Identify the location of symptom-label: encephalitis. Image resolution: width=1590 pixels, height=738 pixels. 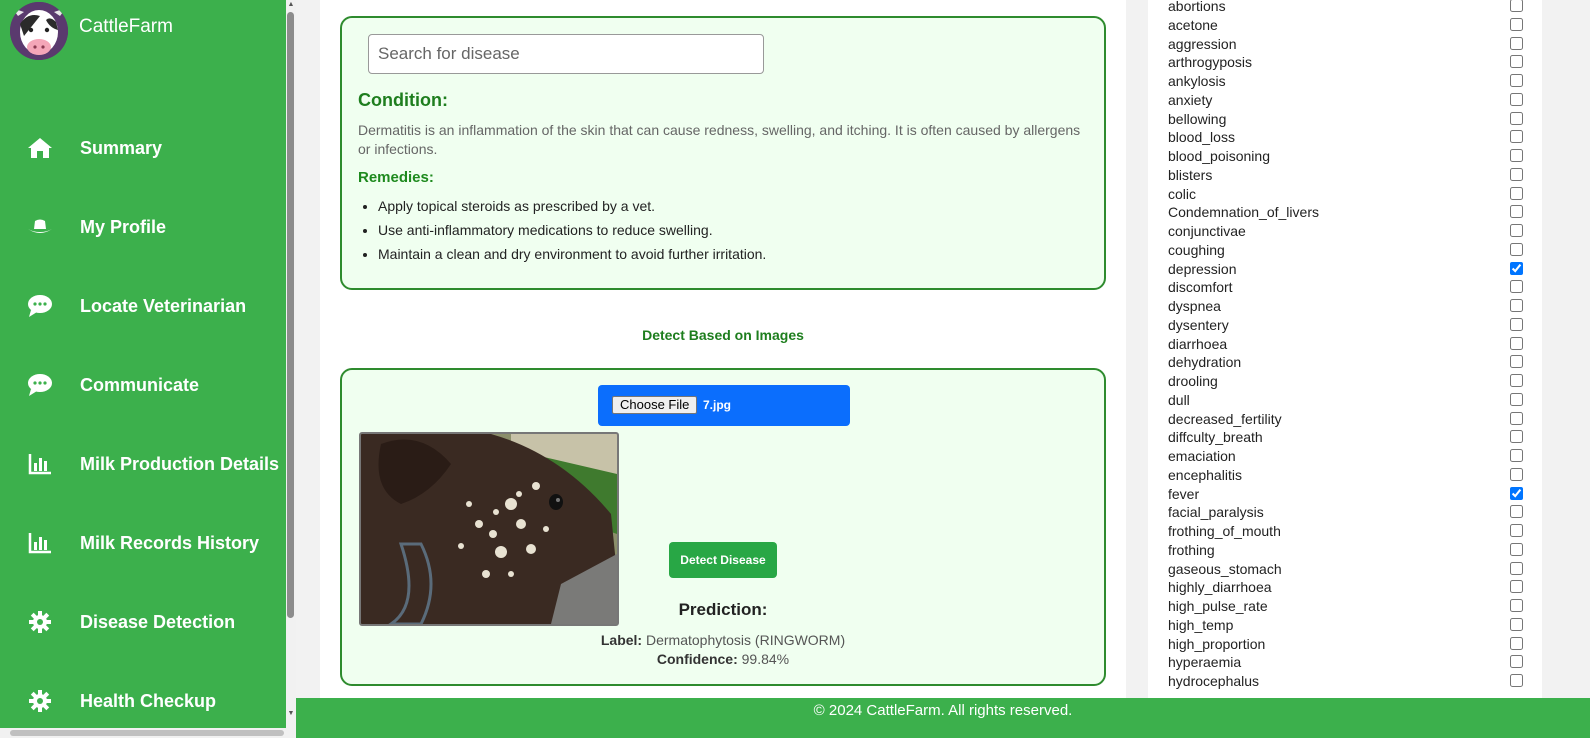
(1205, 474).